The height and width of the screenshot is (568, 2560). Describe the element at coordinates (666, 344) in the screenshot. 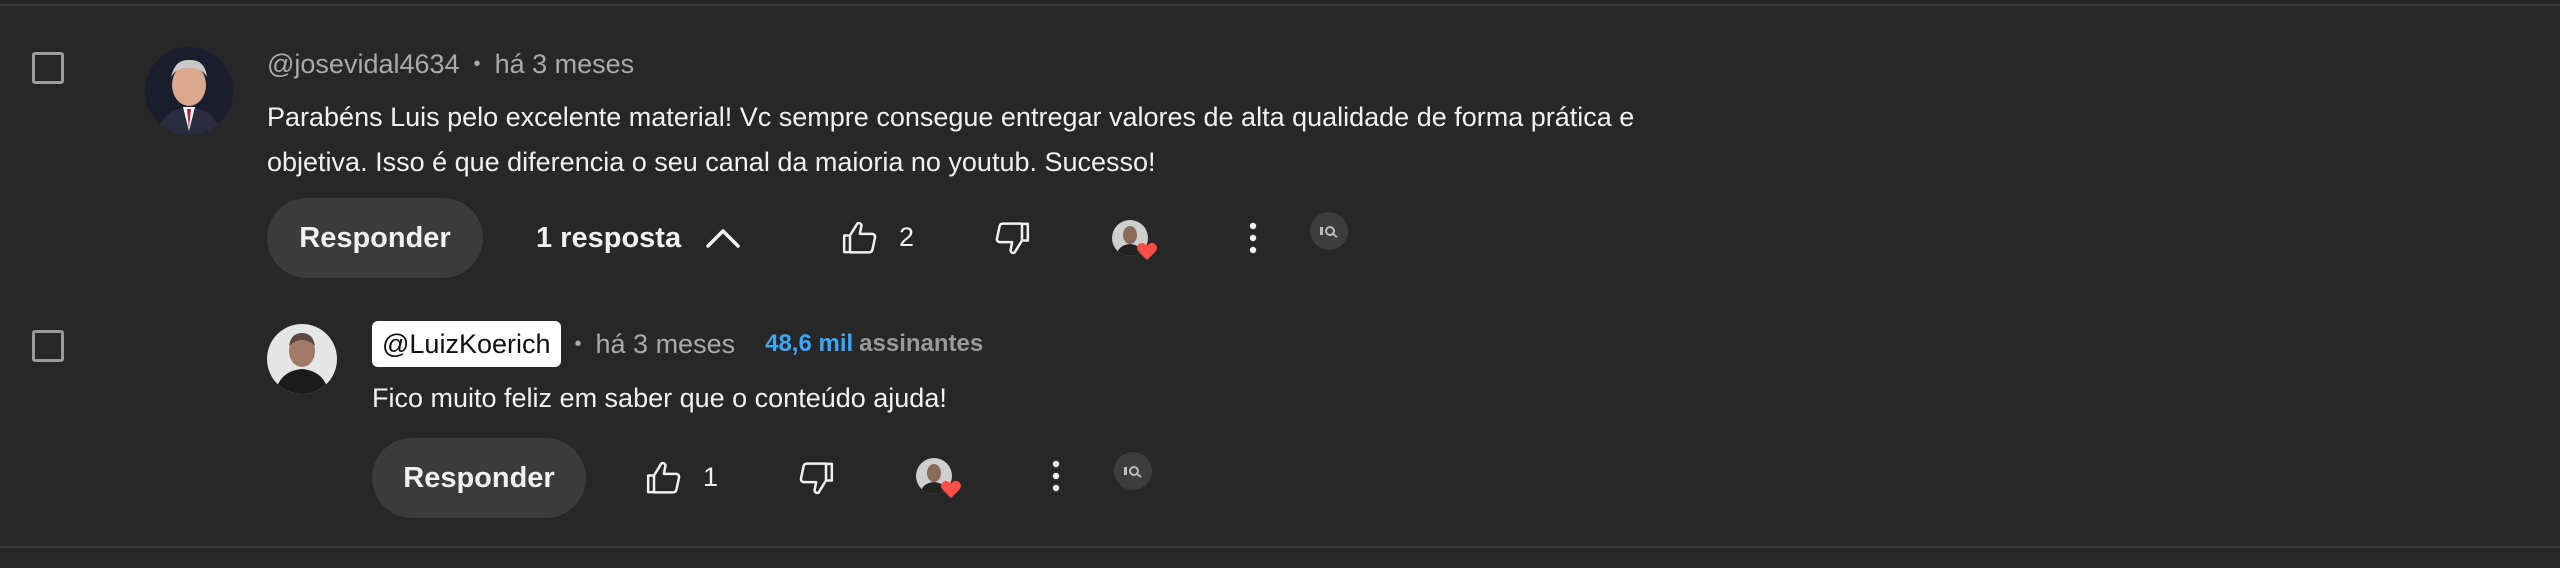

I see `reply-timestamp: há 3 meses` at that location.